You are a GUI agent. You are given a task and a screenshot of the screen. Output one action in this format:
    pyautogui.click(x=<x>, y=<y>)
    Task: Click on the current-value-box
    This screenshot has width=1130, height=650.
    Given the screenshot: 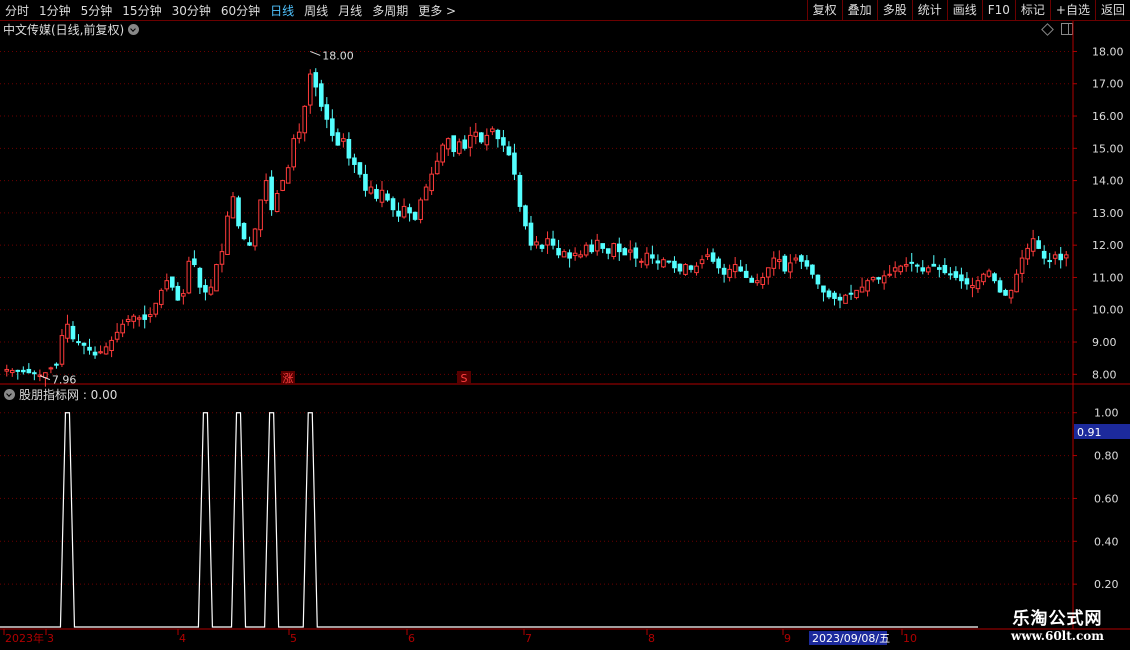 What is the action you would take?
    pyautogui.click(x=1102, y=431)
    